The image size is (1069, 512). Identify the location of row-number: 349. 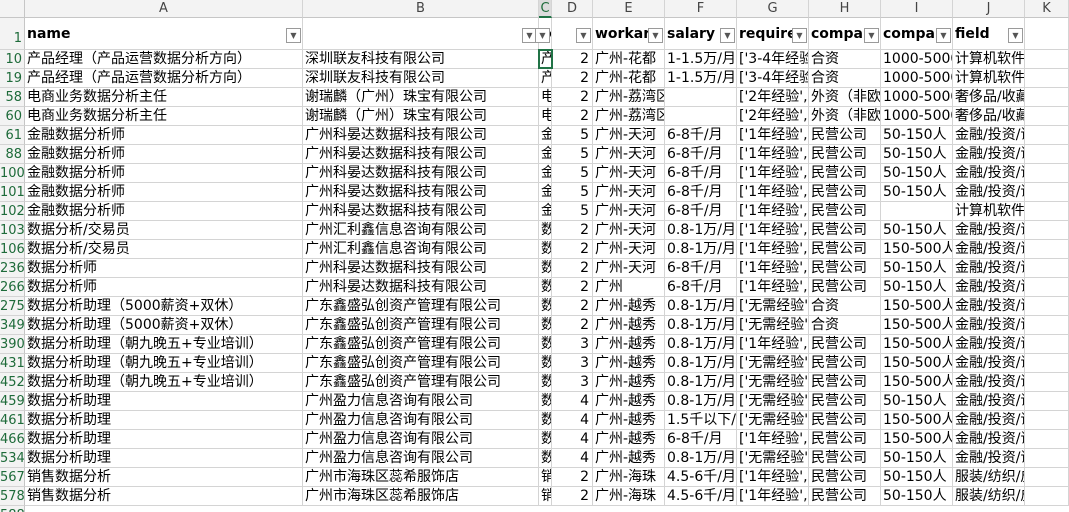
(12, 325).